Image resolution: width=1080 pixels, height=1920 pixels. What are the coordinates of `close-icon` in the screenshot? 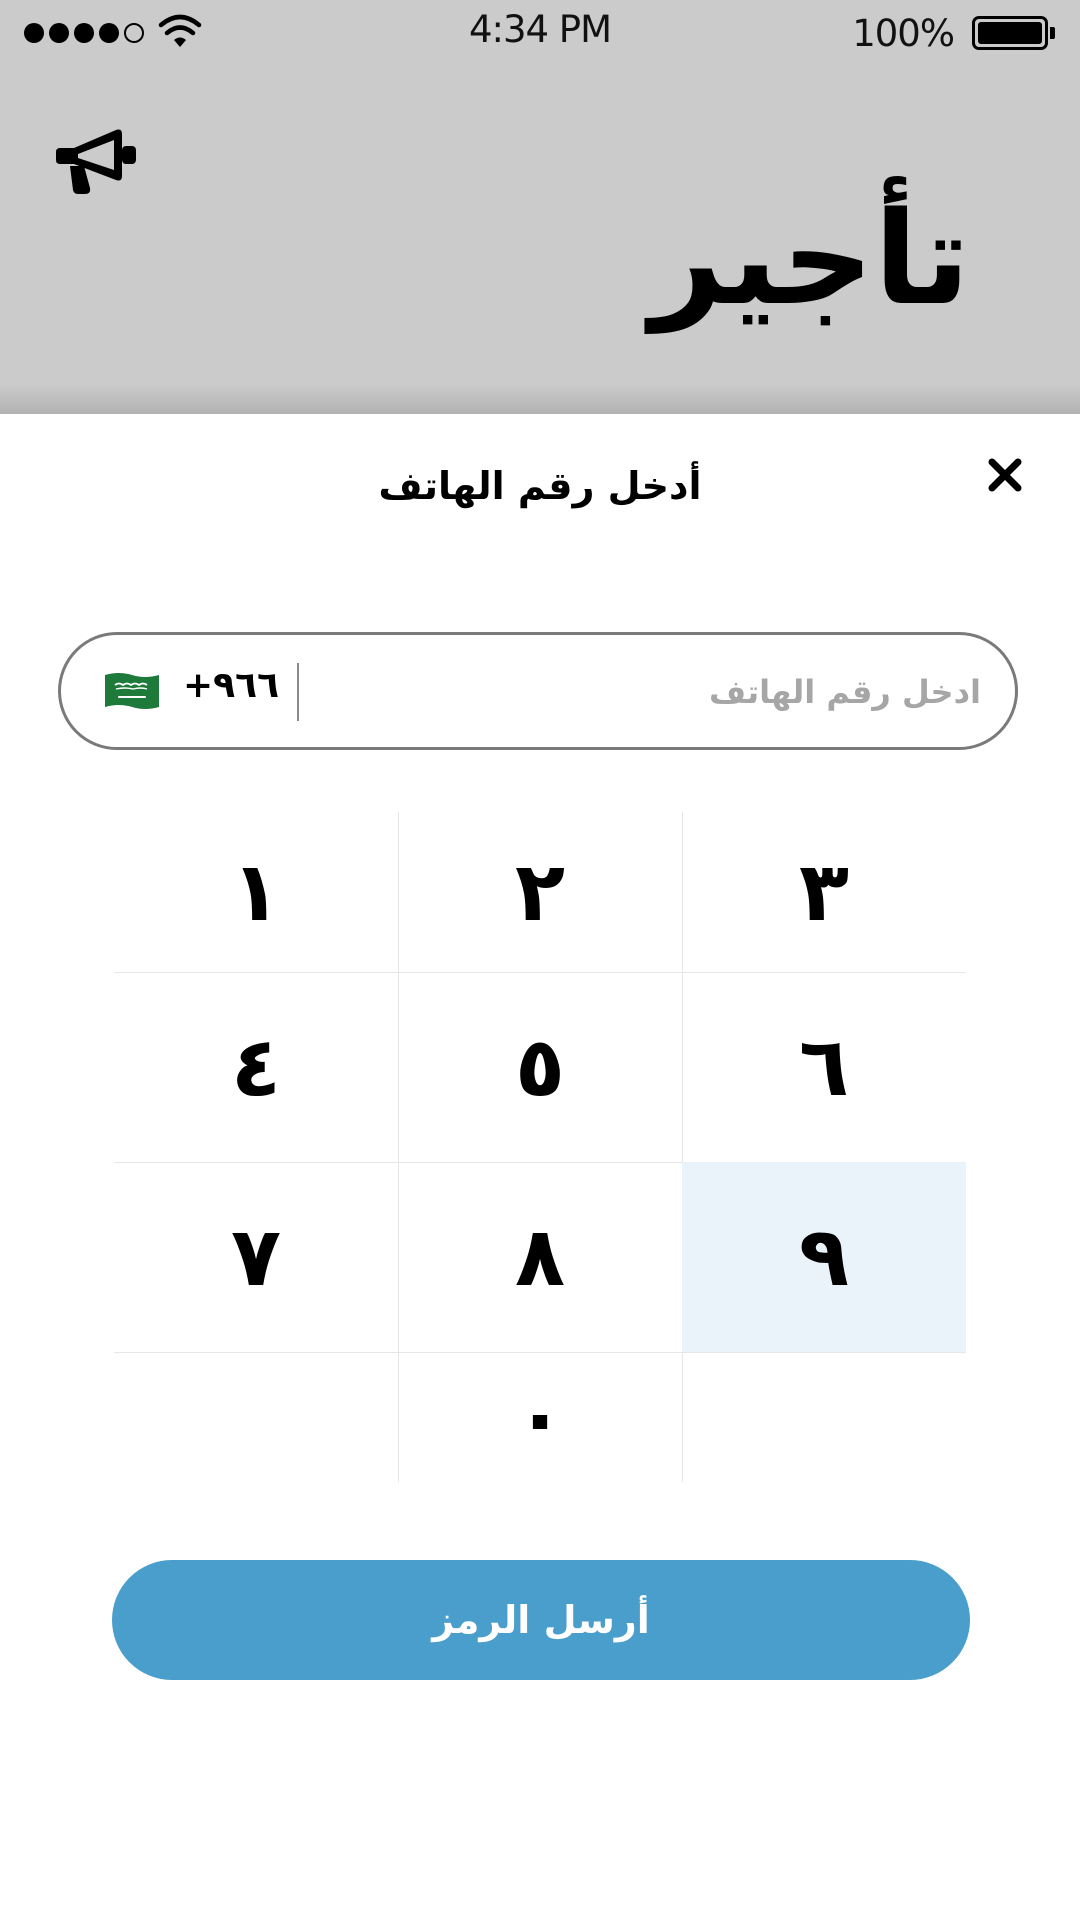 It's located at (1005, 475).